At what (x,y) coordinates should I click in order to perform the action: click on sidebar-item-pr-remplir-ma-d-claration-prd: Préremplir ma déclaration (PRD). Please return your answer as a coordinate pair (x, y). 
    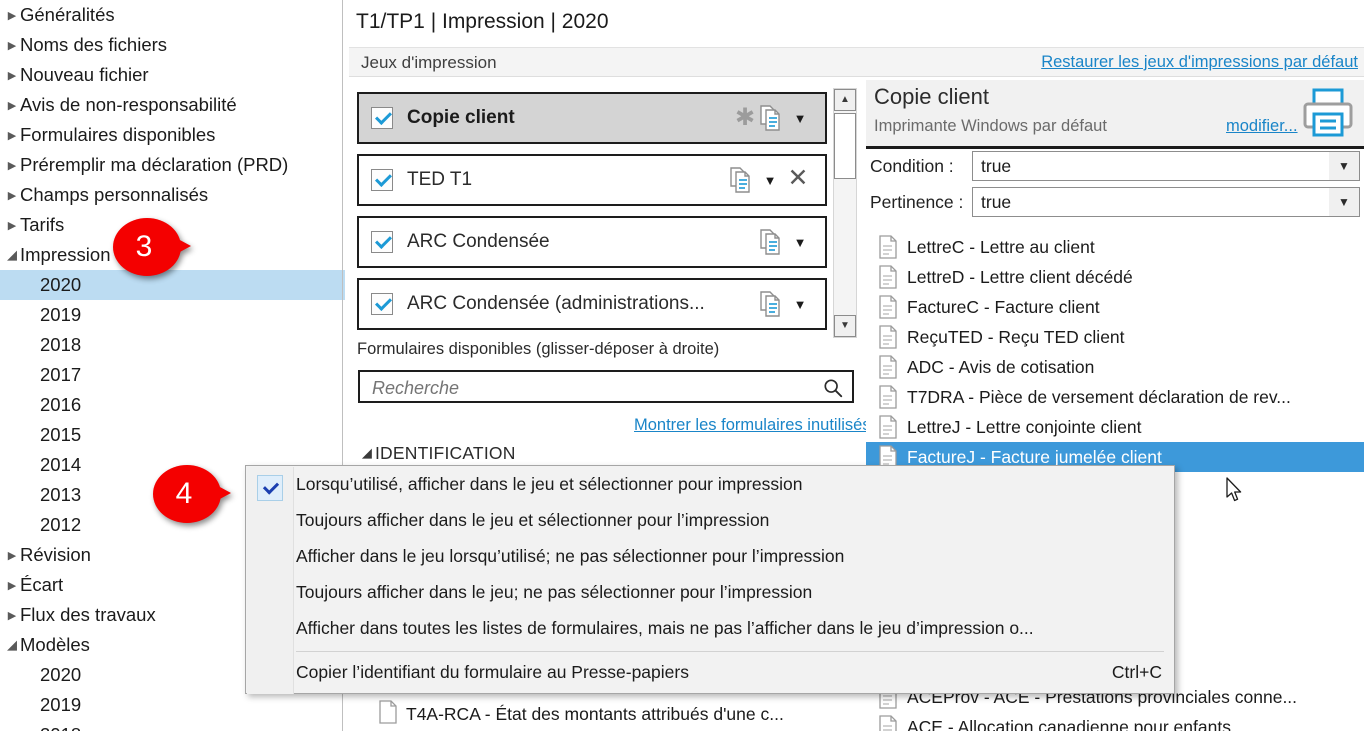
    Looking at the image, I should click on (172, 165).